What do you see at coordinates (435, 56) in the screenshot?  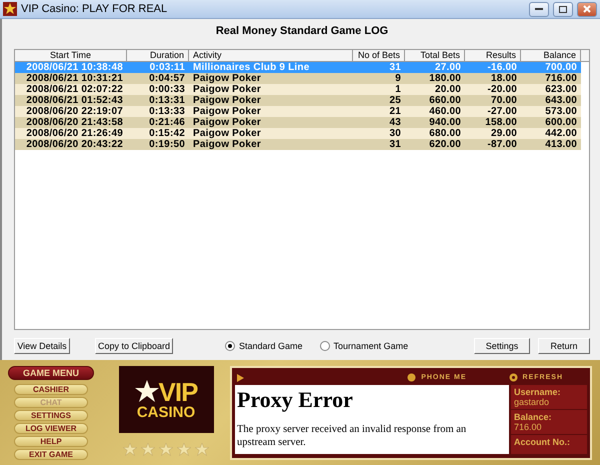 I see `column-header: Total Bets` at bounding box center [435, 56].